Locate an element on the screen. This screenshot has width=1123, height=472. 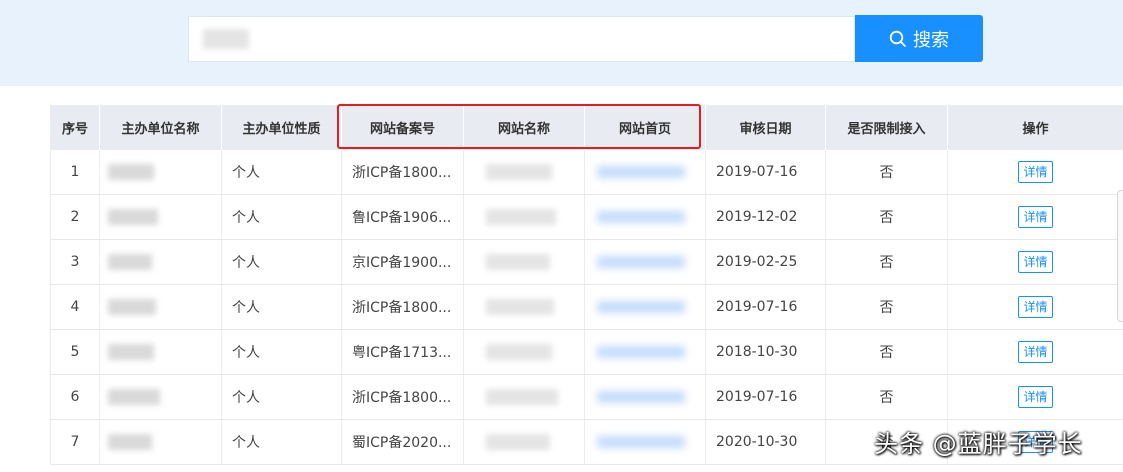
table-row: 3 个人 京ICP备1900... 2019-02-25 否 详情 is located at coordinates (586, 262).